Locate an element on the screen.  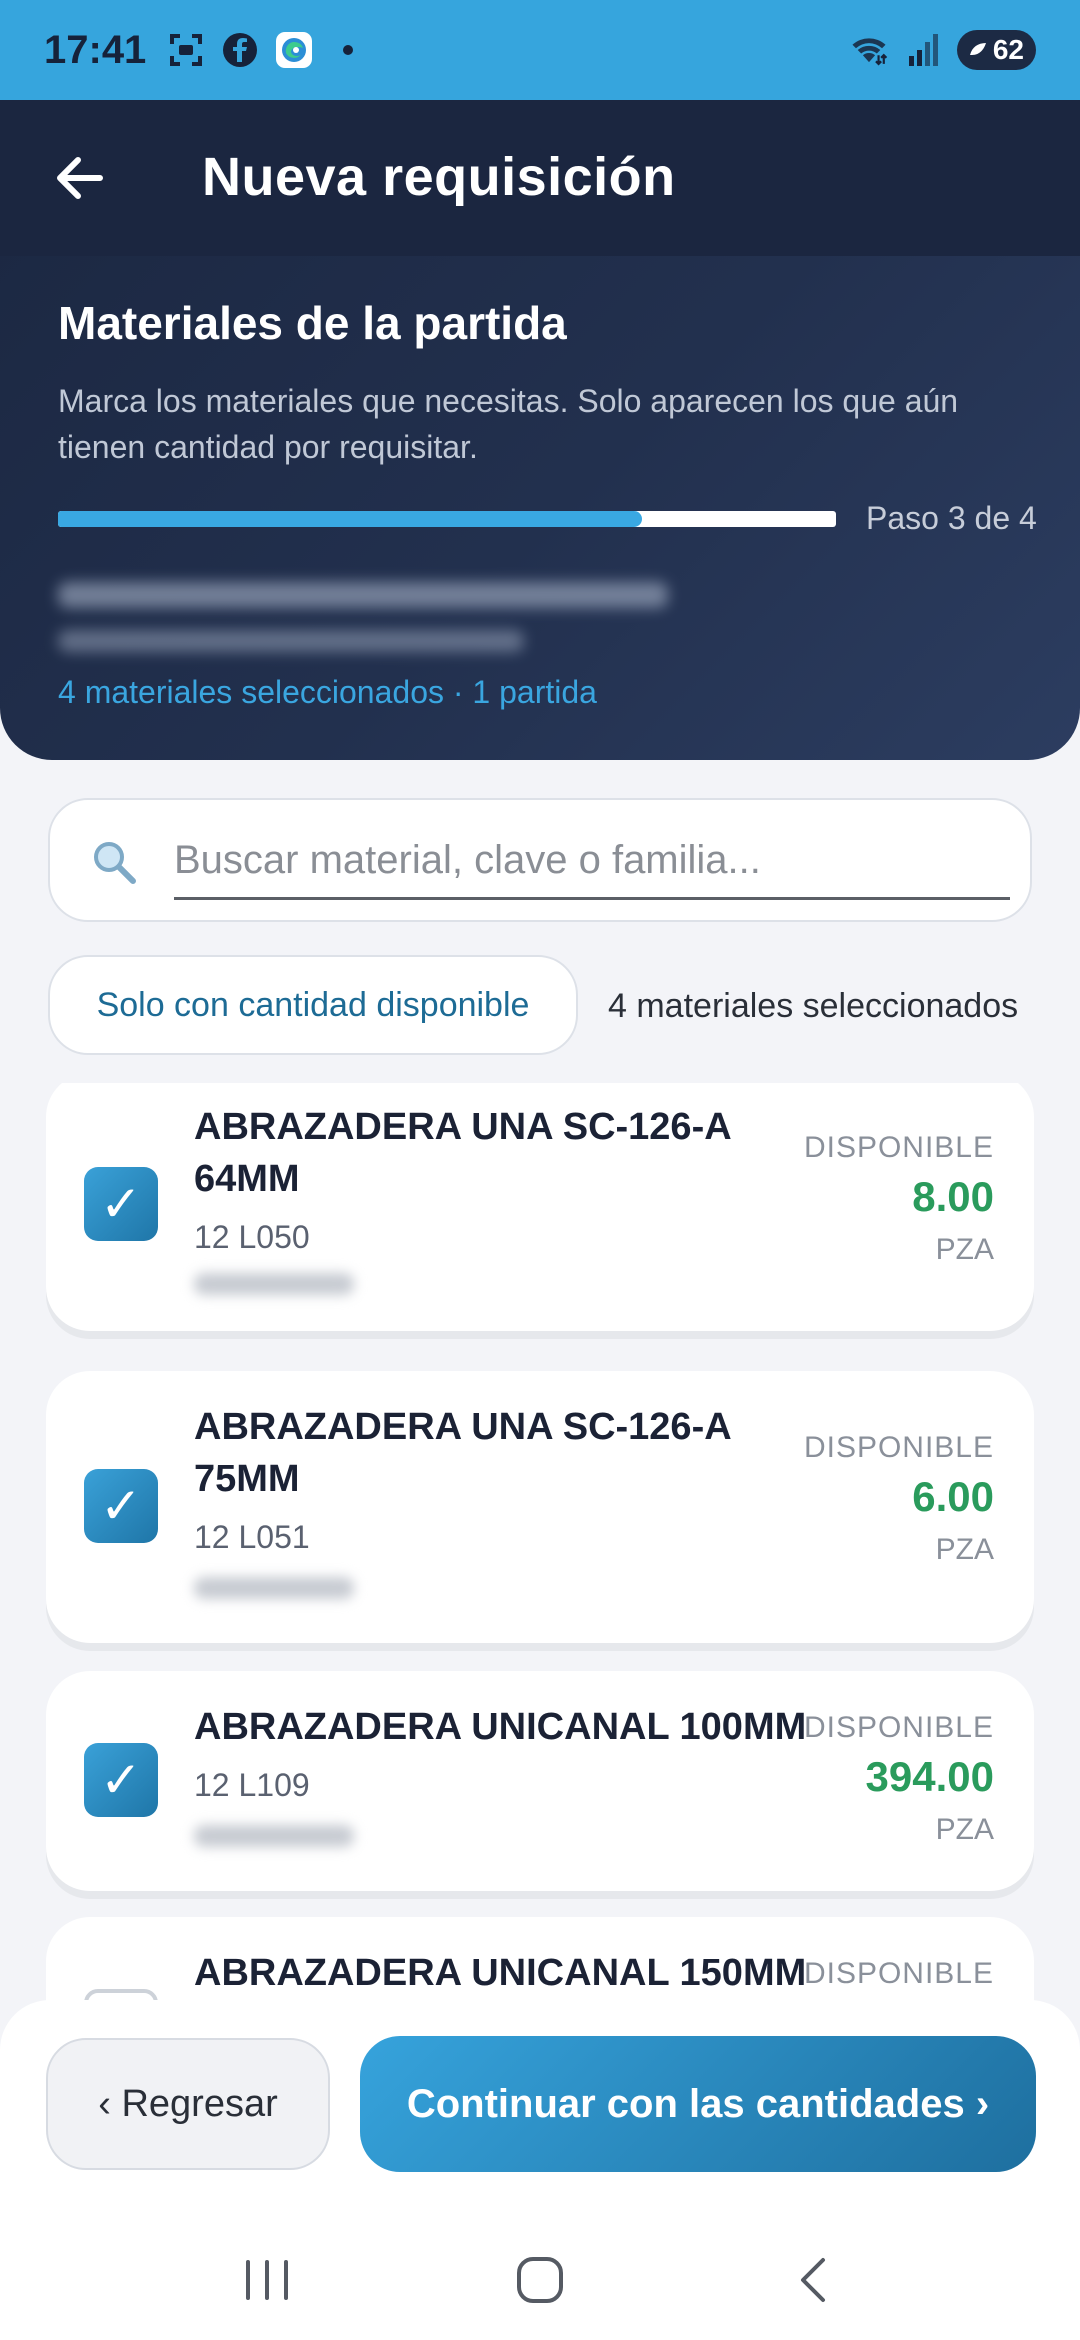
step-label: Paso 3 de 4 is located at coordinates (951, 518).